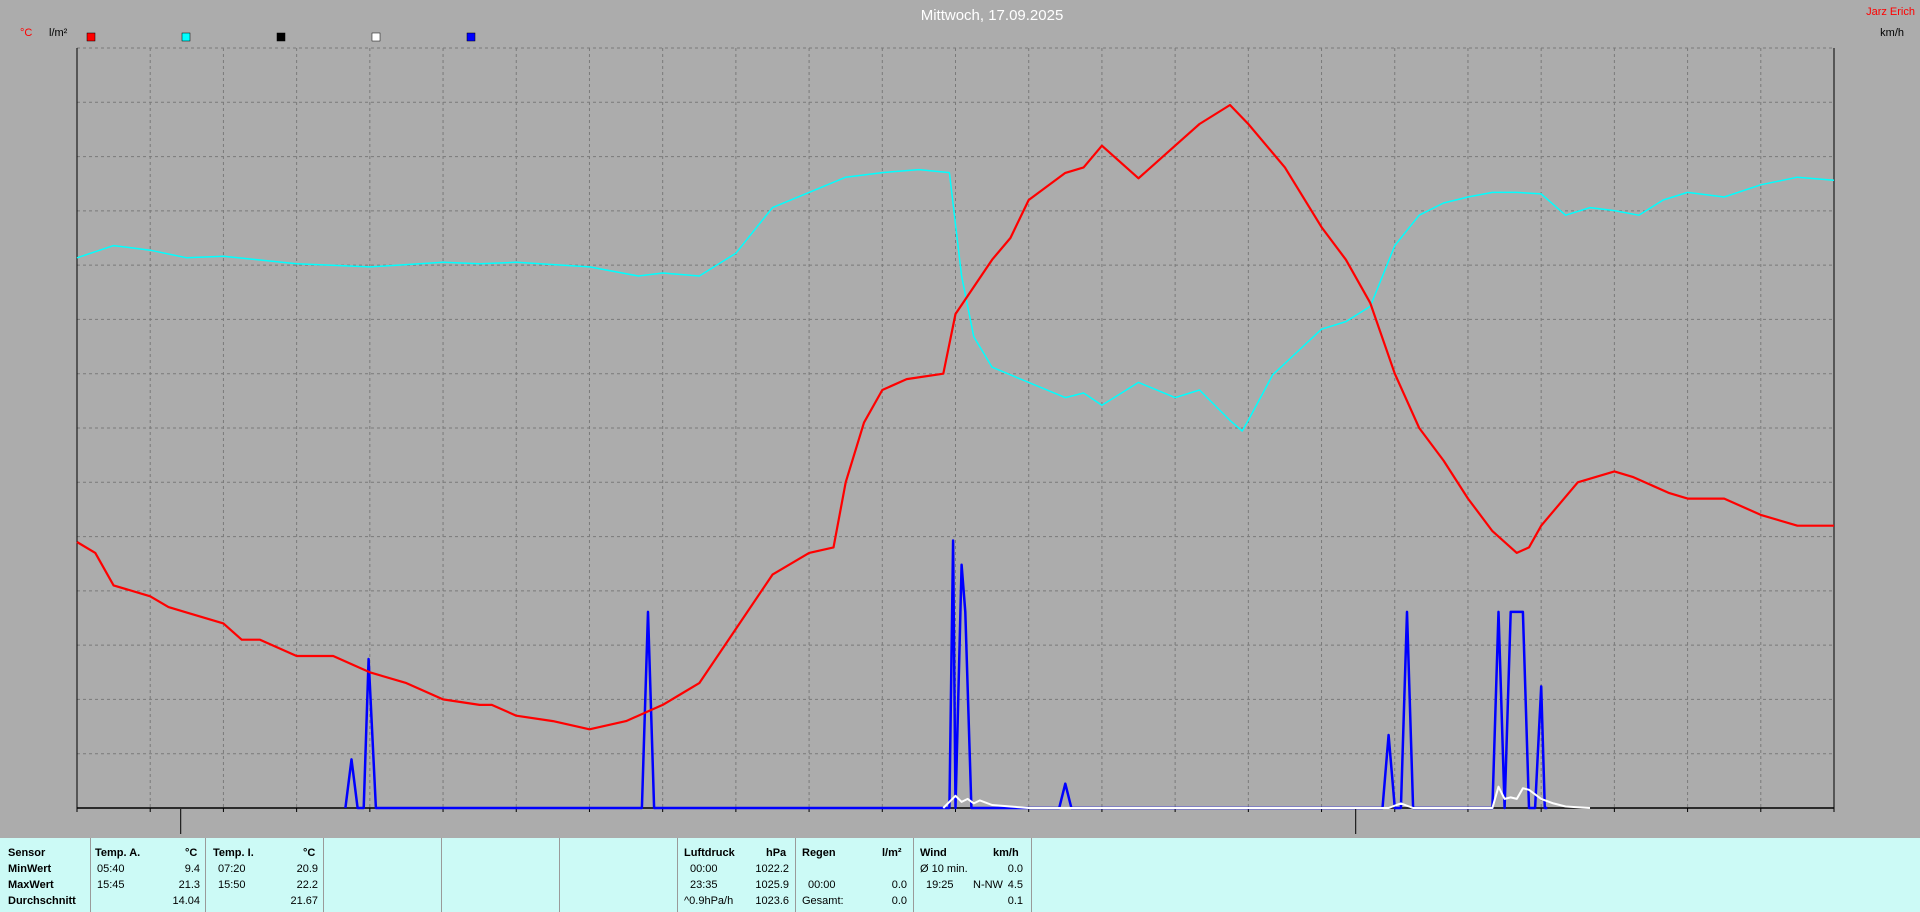 The image size is (1920, 912). What do you see at coordinates (772, 885) in the screenshot?
I see `pressure-max-val: 1025.9` at bounding box center [772, 885].